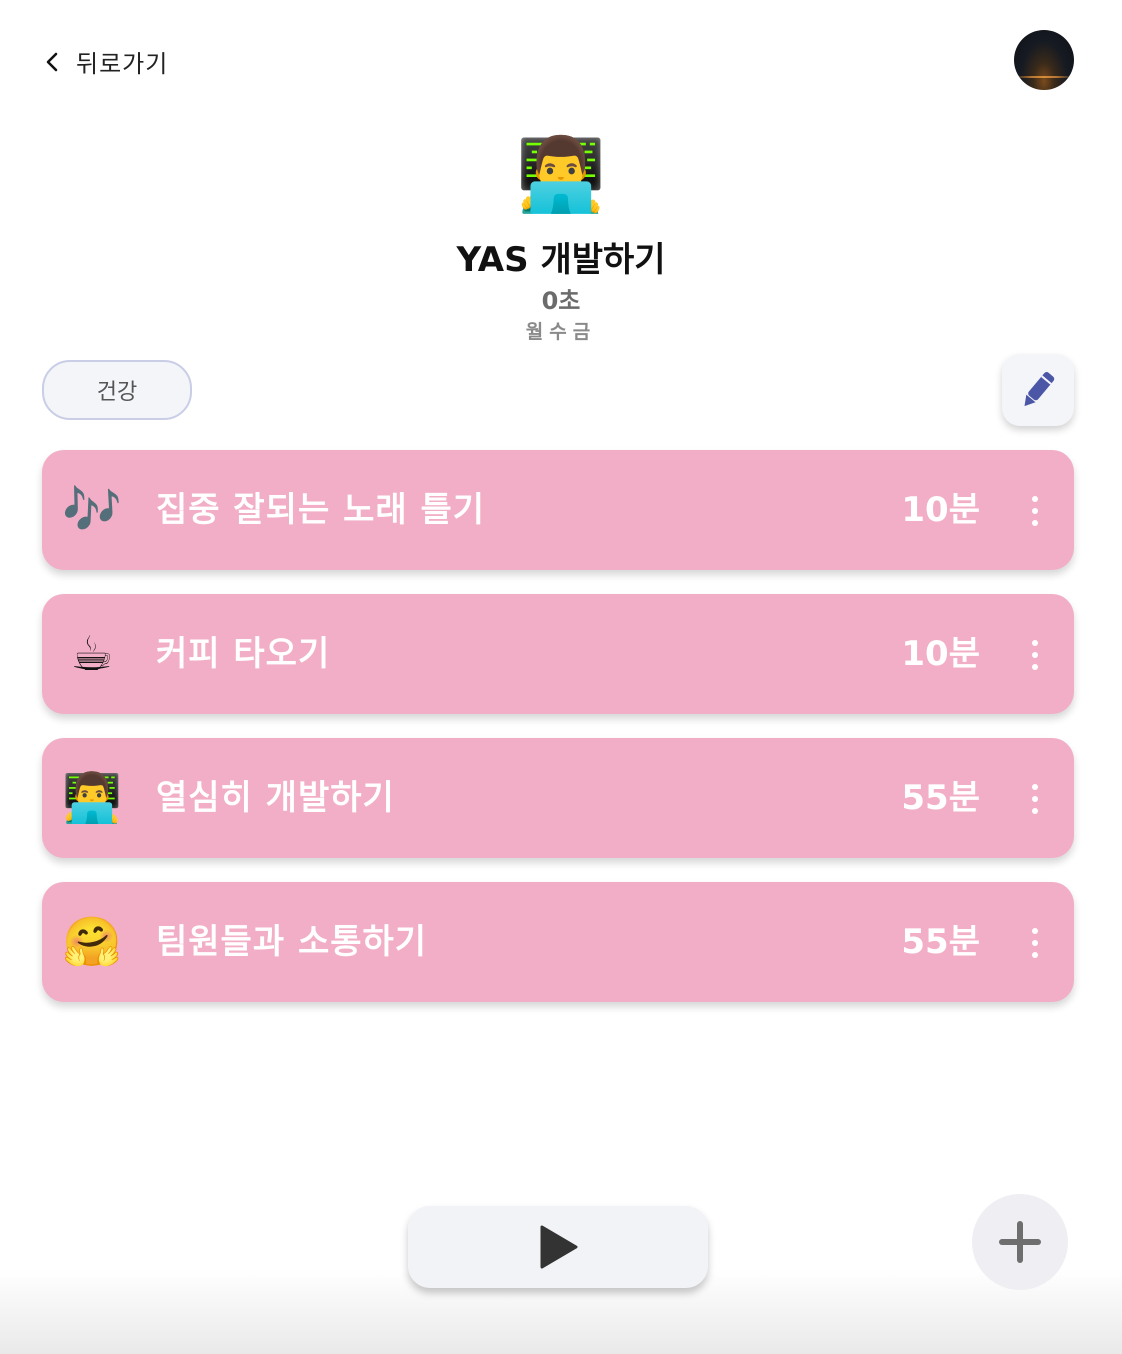 The width and height of the screenshot is (1122, 1354). Describe the element at coordinates (275, 798) in the screenshot. I see `task-name: 열심히 개발하기` at that location.